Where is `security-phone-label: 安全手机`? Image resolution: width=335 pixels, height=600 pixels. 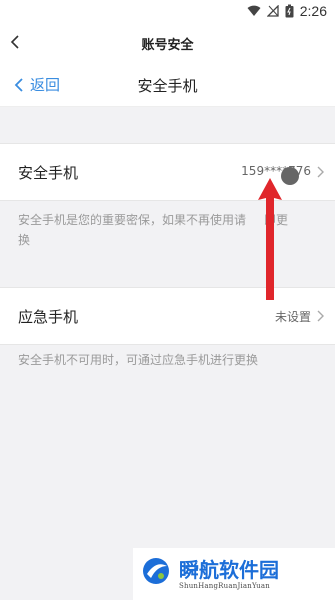
security-phone-label: 安全手机 is located at coordinates (48, 173).